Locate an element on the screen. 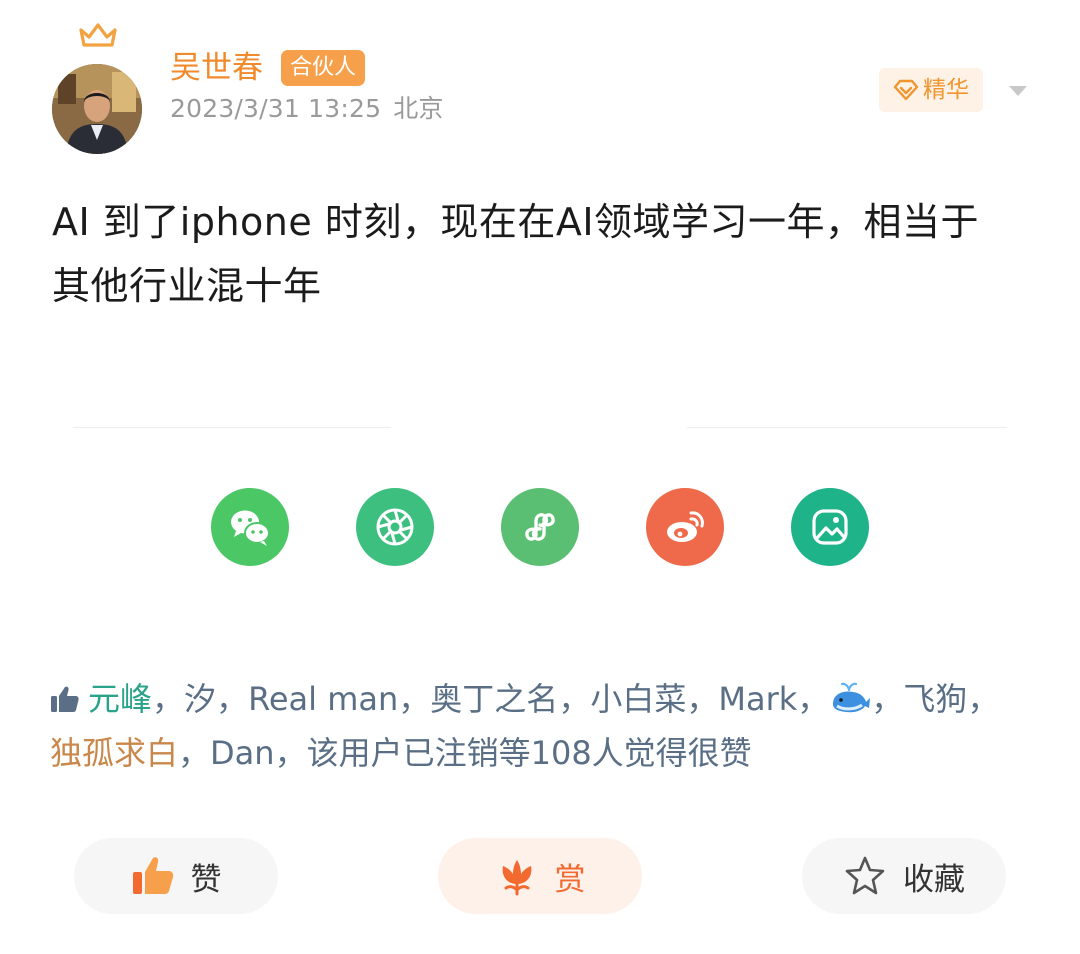 Image resolution: width=1080 pixels, height=954 pixels. album-icon is located at coordinates (830, 527).